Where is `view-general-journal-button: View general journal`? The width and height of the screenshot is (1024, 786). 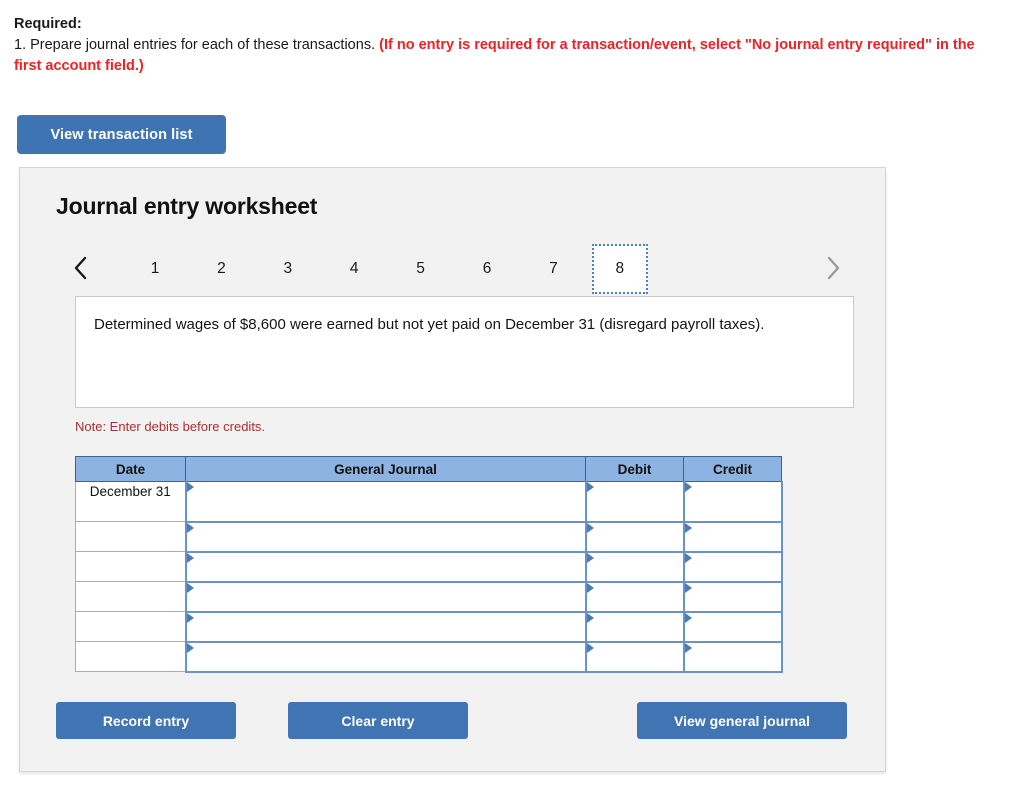
view-general-journal-button: View general journal is located at coordinates (742, 720).